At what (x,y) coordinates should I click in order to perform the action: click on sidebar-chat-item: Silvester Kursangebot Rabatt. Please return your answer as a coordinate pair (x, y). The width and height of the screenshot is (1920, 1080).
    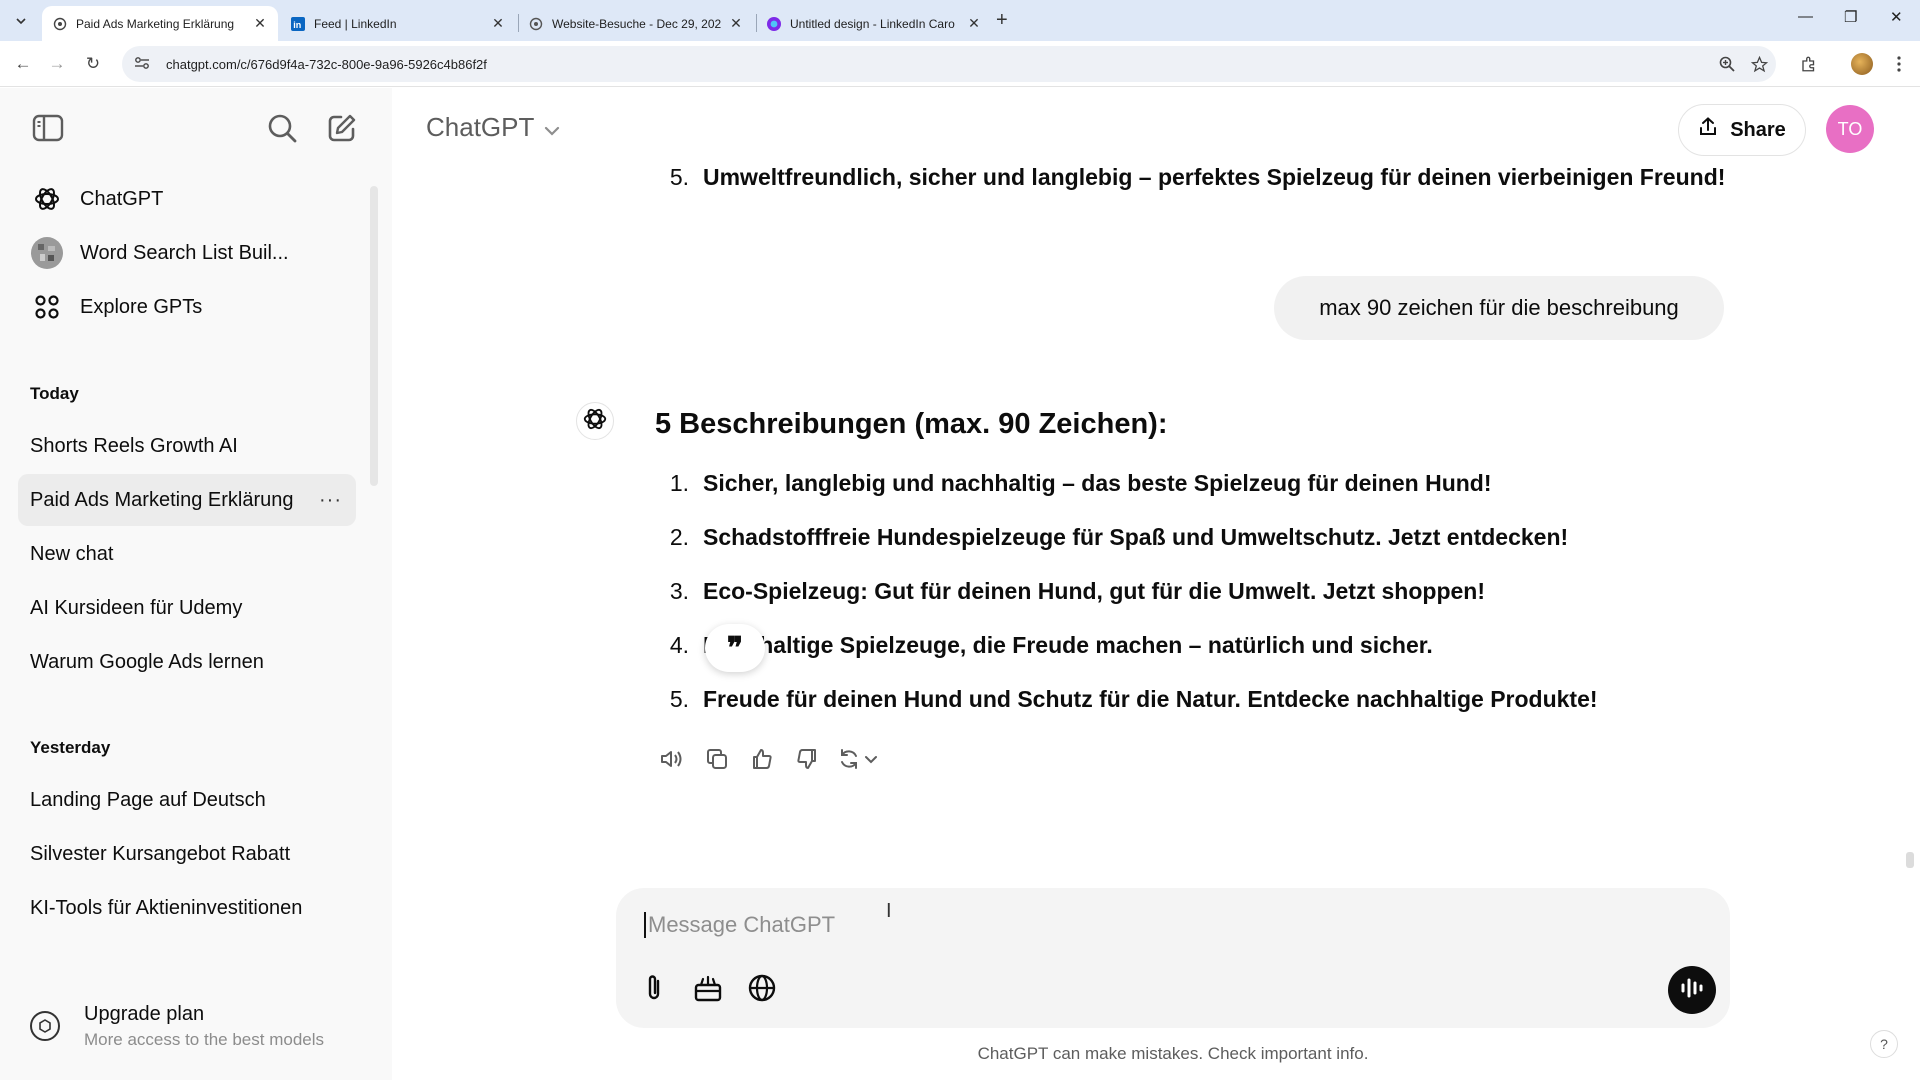
    Looking at the image, I should click on (187, 854).